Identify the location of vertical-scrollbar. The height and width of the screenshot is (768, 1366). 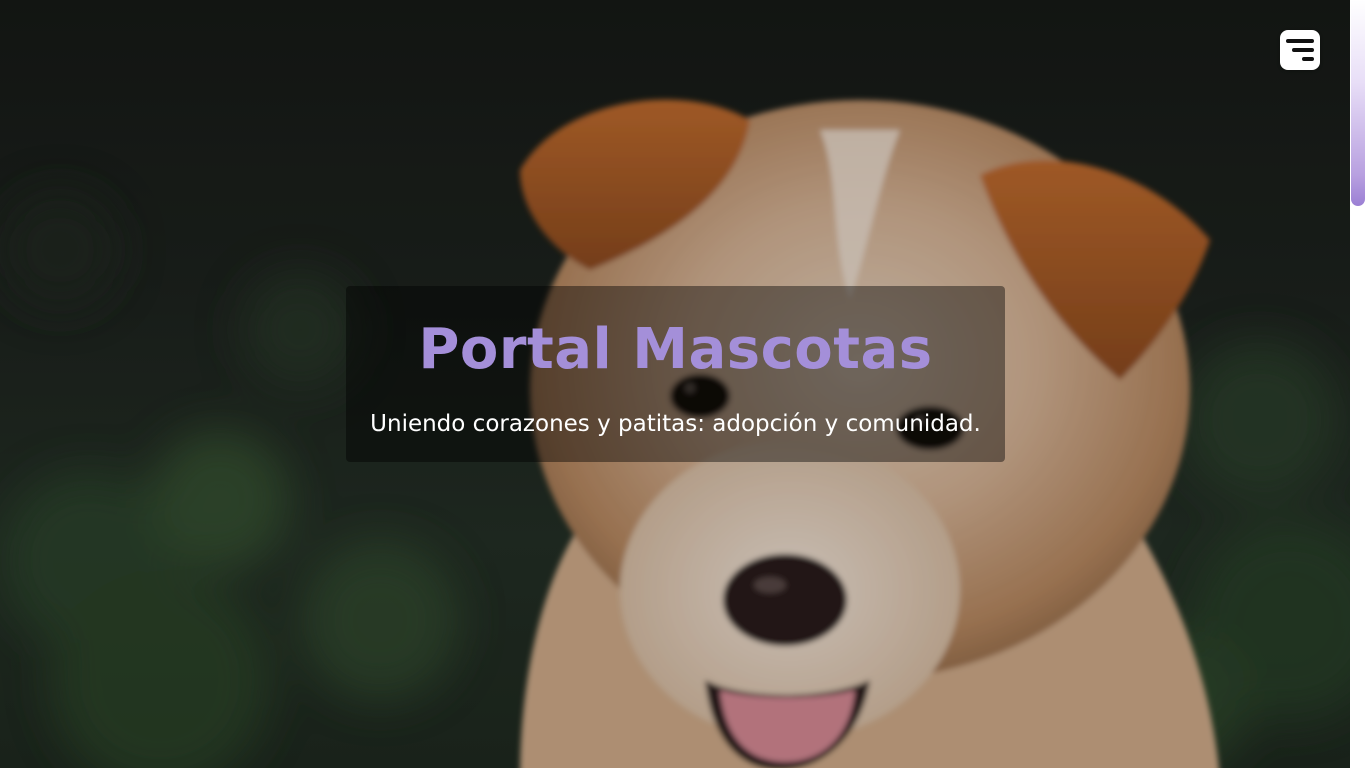
(1358, 384).